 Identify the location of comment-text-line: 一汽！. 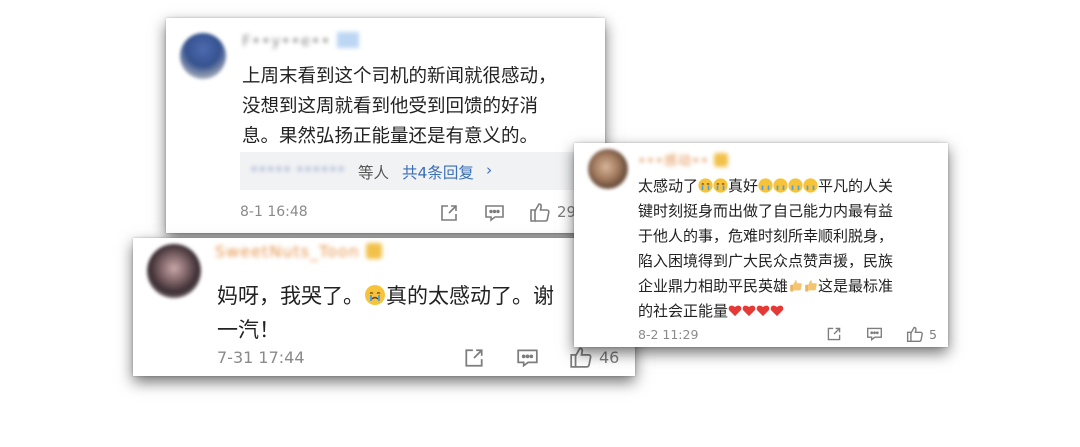
(248, 330).